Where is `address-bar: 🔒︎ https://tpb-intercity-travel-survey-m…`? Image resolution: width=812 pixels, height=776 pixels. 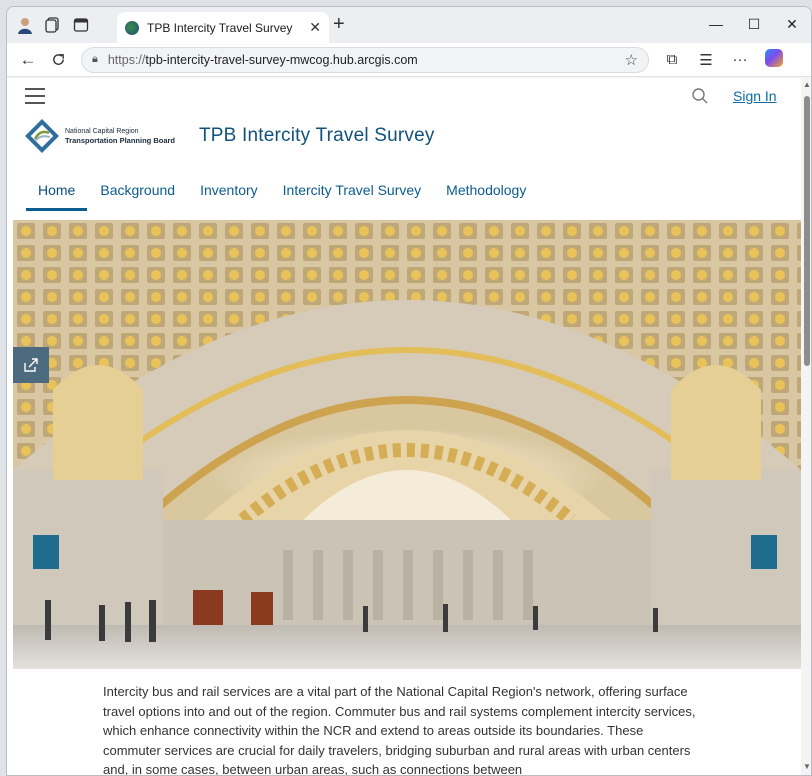
address-bar: 🔒︎ https://tpb-intercity-travel-survey-m… is located at coordinates (365, 59).